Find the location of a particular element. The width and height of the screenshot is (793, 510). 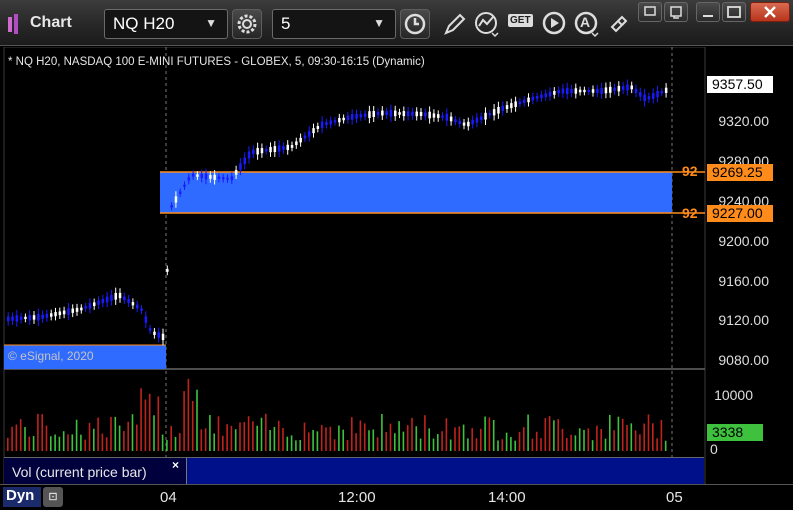

minimize-button is located at coordinates (708, 12).